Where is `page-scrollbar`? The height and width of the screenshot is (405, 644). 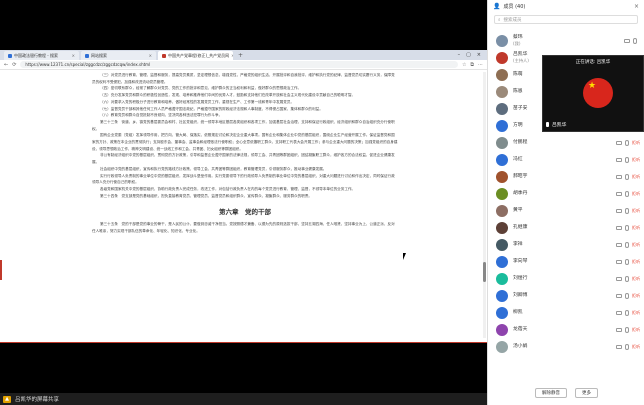
page-scrollbar is located at coordinates (484, 205).